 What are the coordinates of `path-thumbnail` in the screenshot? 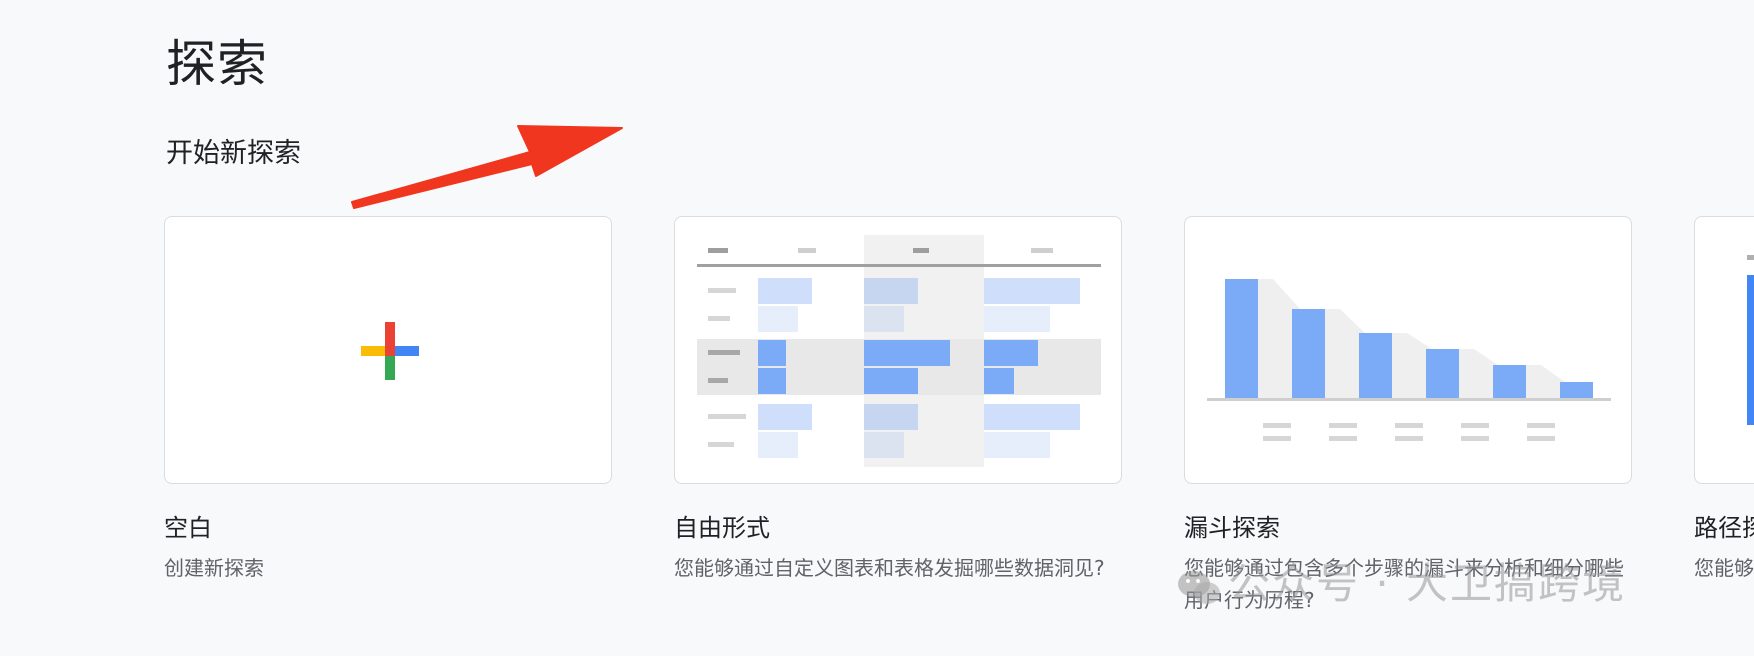 It's located at (1750, 340).